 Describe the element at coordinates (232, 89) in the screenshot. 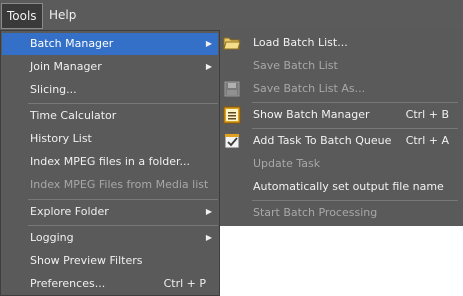

I see `save-icon` at that location.